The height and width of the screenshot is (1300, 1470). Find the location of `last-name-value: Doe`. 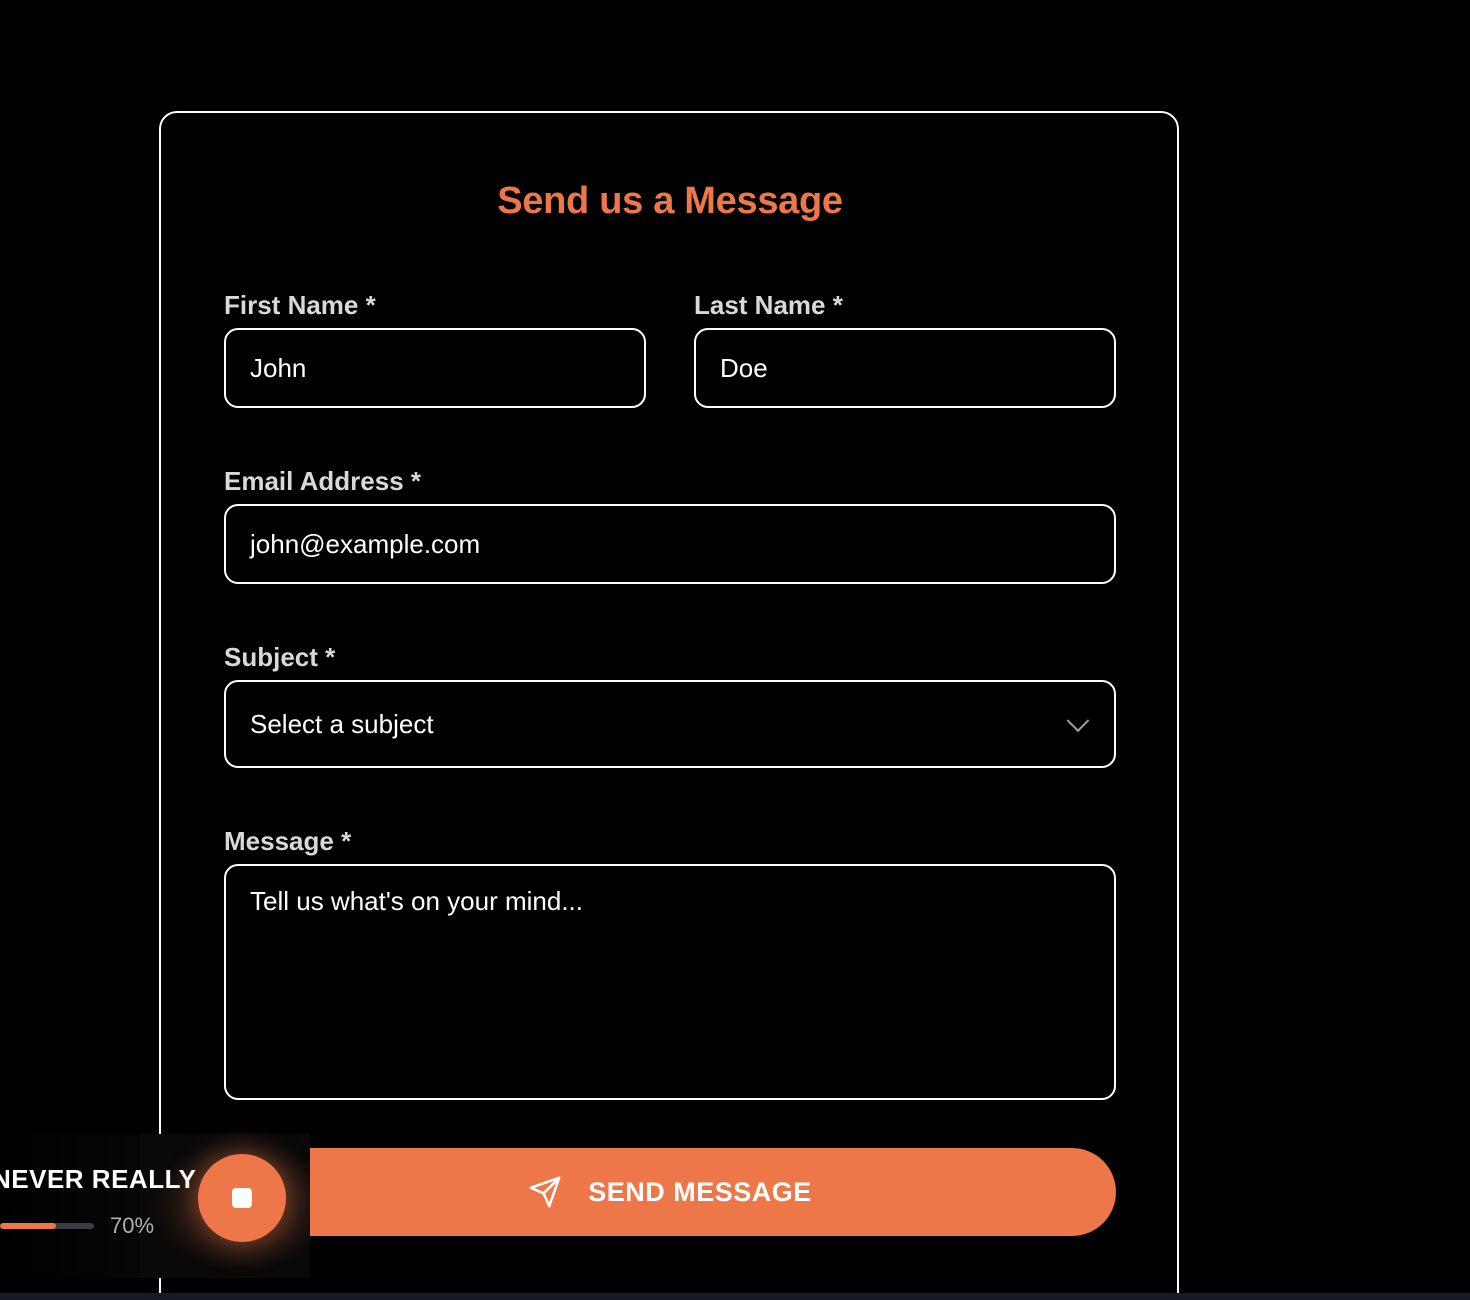

last-name-value: Doe is located at coordinates (744, 367).